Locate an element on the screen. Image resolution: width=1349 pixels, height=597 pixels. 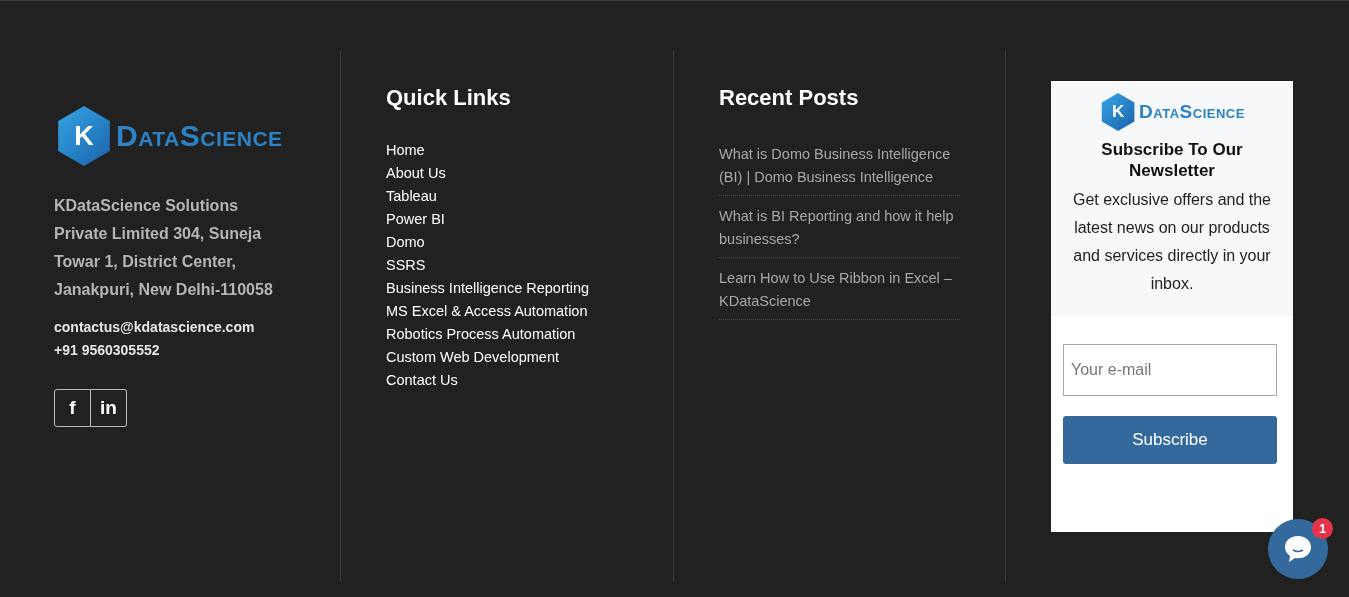
section-heading: Recent Posts is located at coordinates (789, 98).